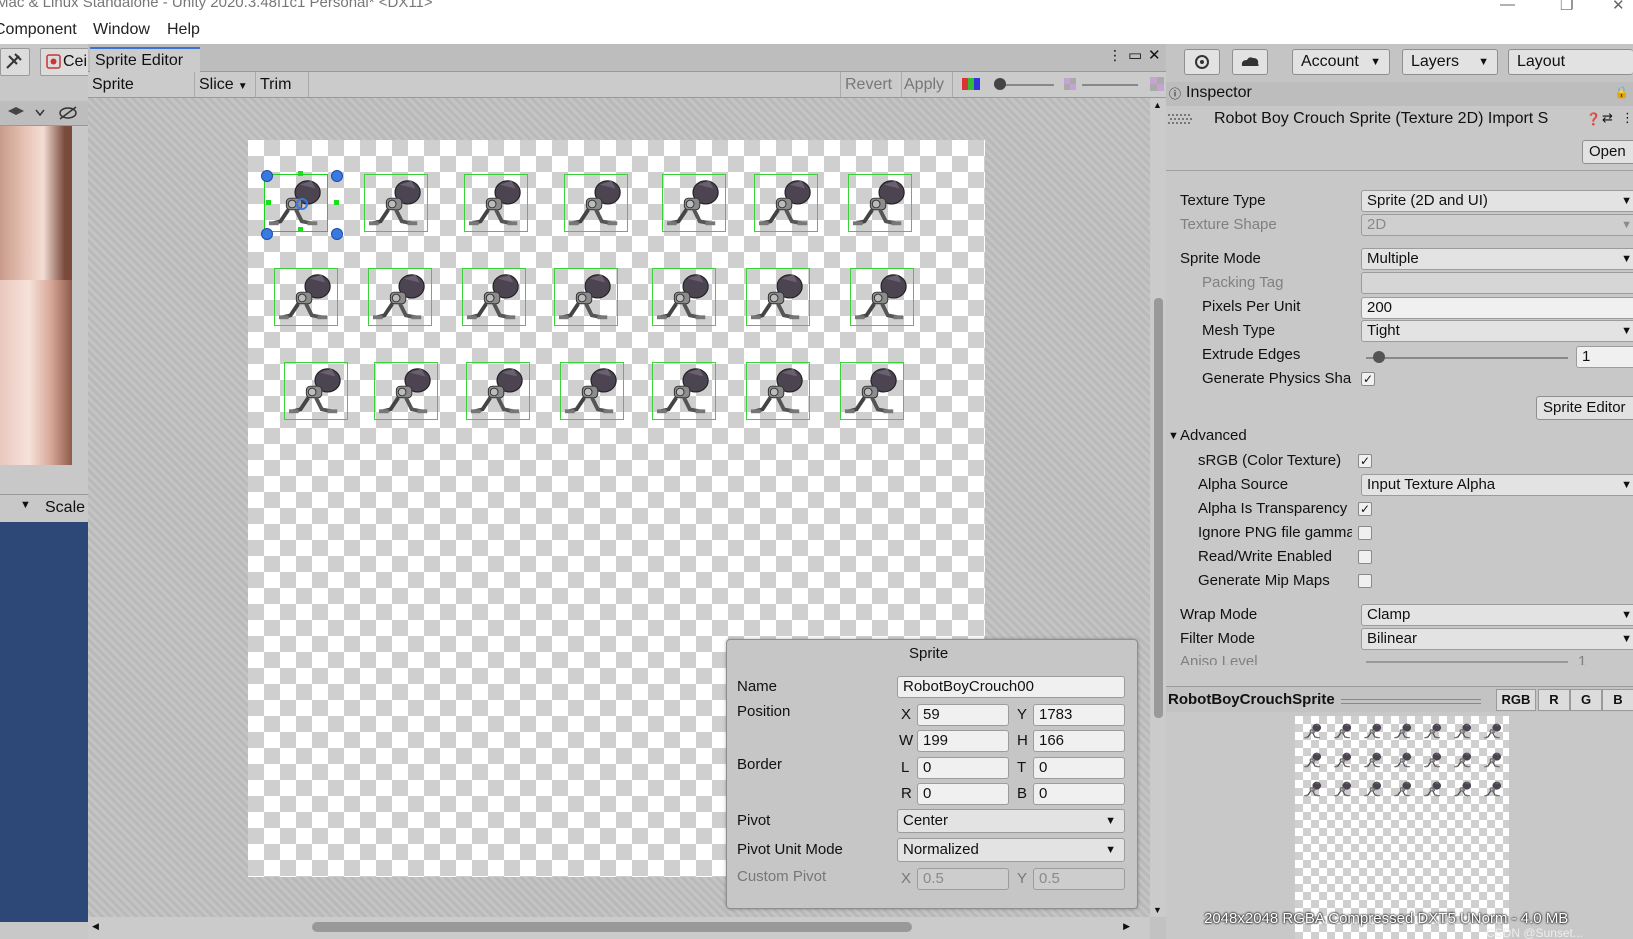 This screenshot has height=939, width=1633. I want to click on layout-dropdown: Layout, so click(1570, 62).